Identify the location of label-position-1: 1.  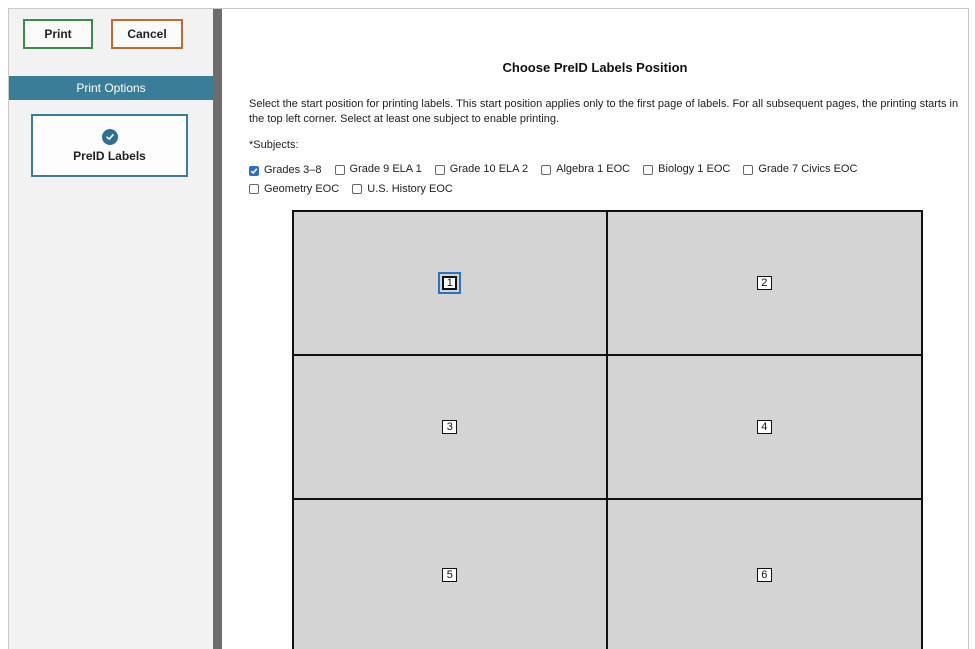
(451, 284).